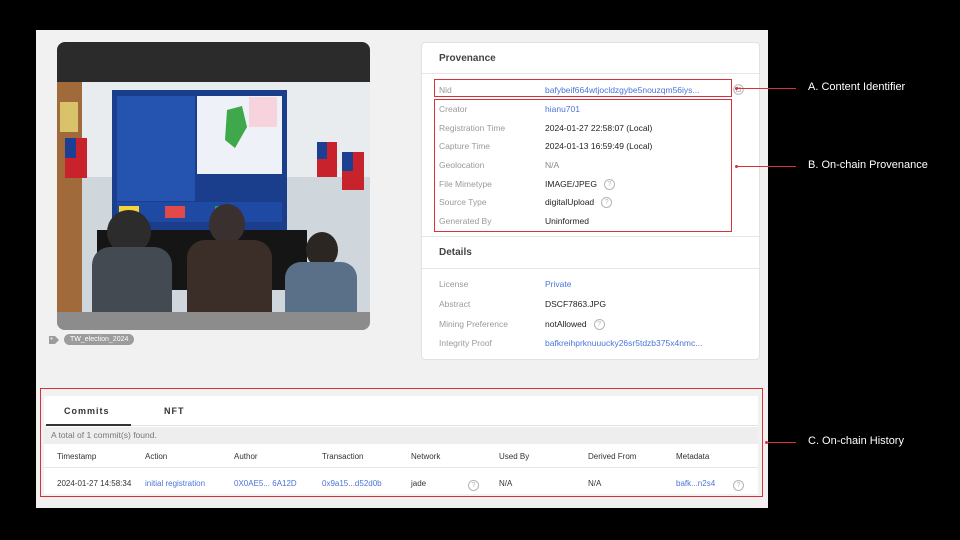 This screenshot has height=540, width=960. I want to click on license-link: Private, so click(558, 284).